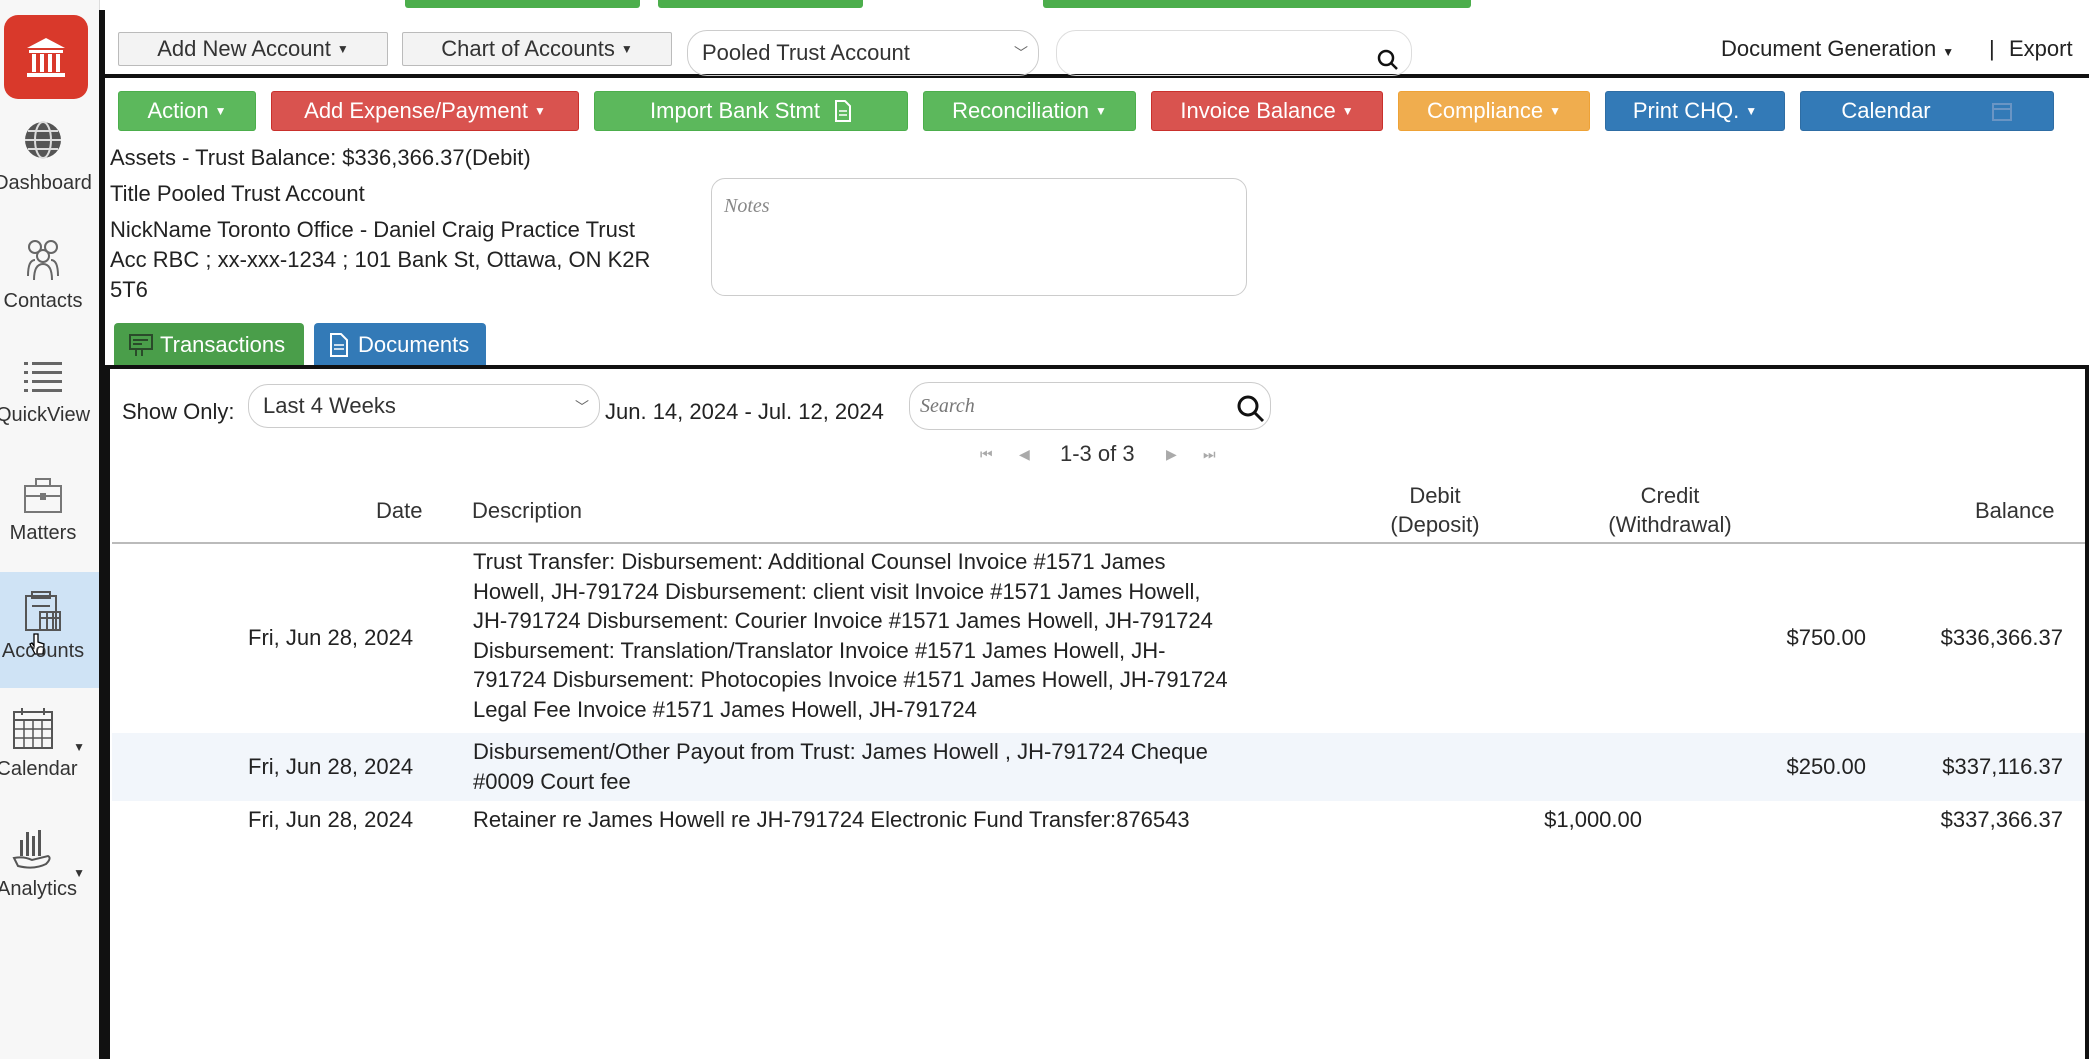 This screenshot has width=2089, height=1059. Describe the element at coordinates (414, 344) in the screenshot. I see `tab-documents-label: Documents` at that location.